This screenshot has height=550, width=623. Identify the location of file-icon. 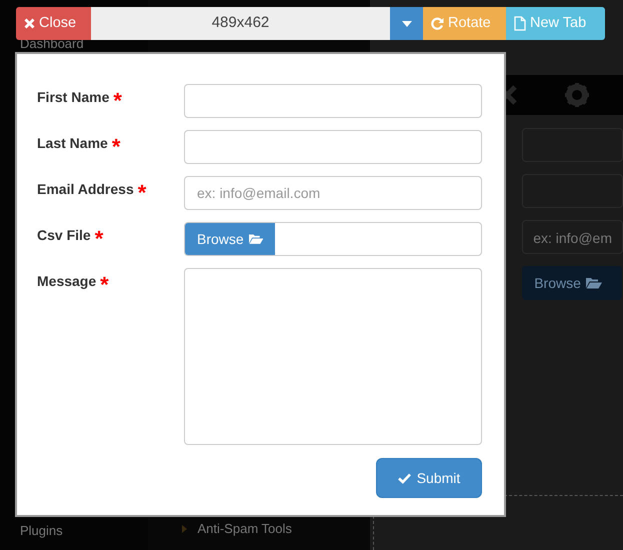
(520, 23).